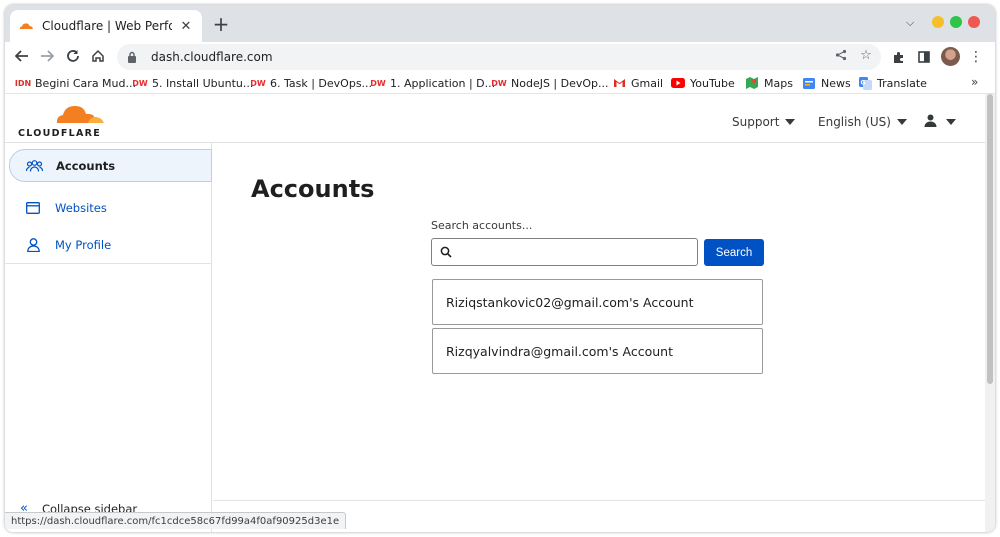 Image resolution: width=1000 pixels, height=537 pixels. Describe the element at coordinates (974, 22) in the screenshot. I see `close-window-button` at that location.